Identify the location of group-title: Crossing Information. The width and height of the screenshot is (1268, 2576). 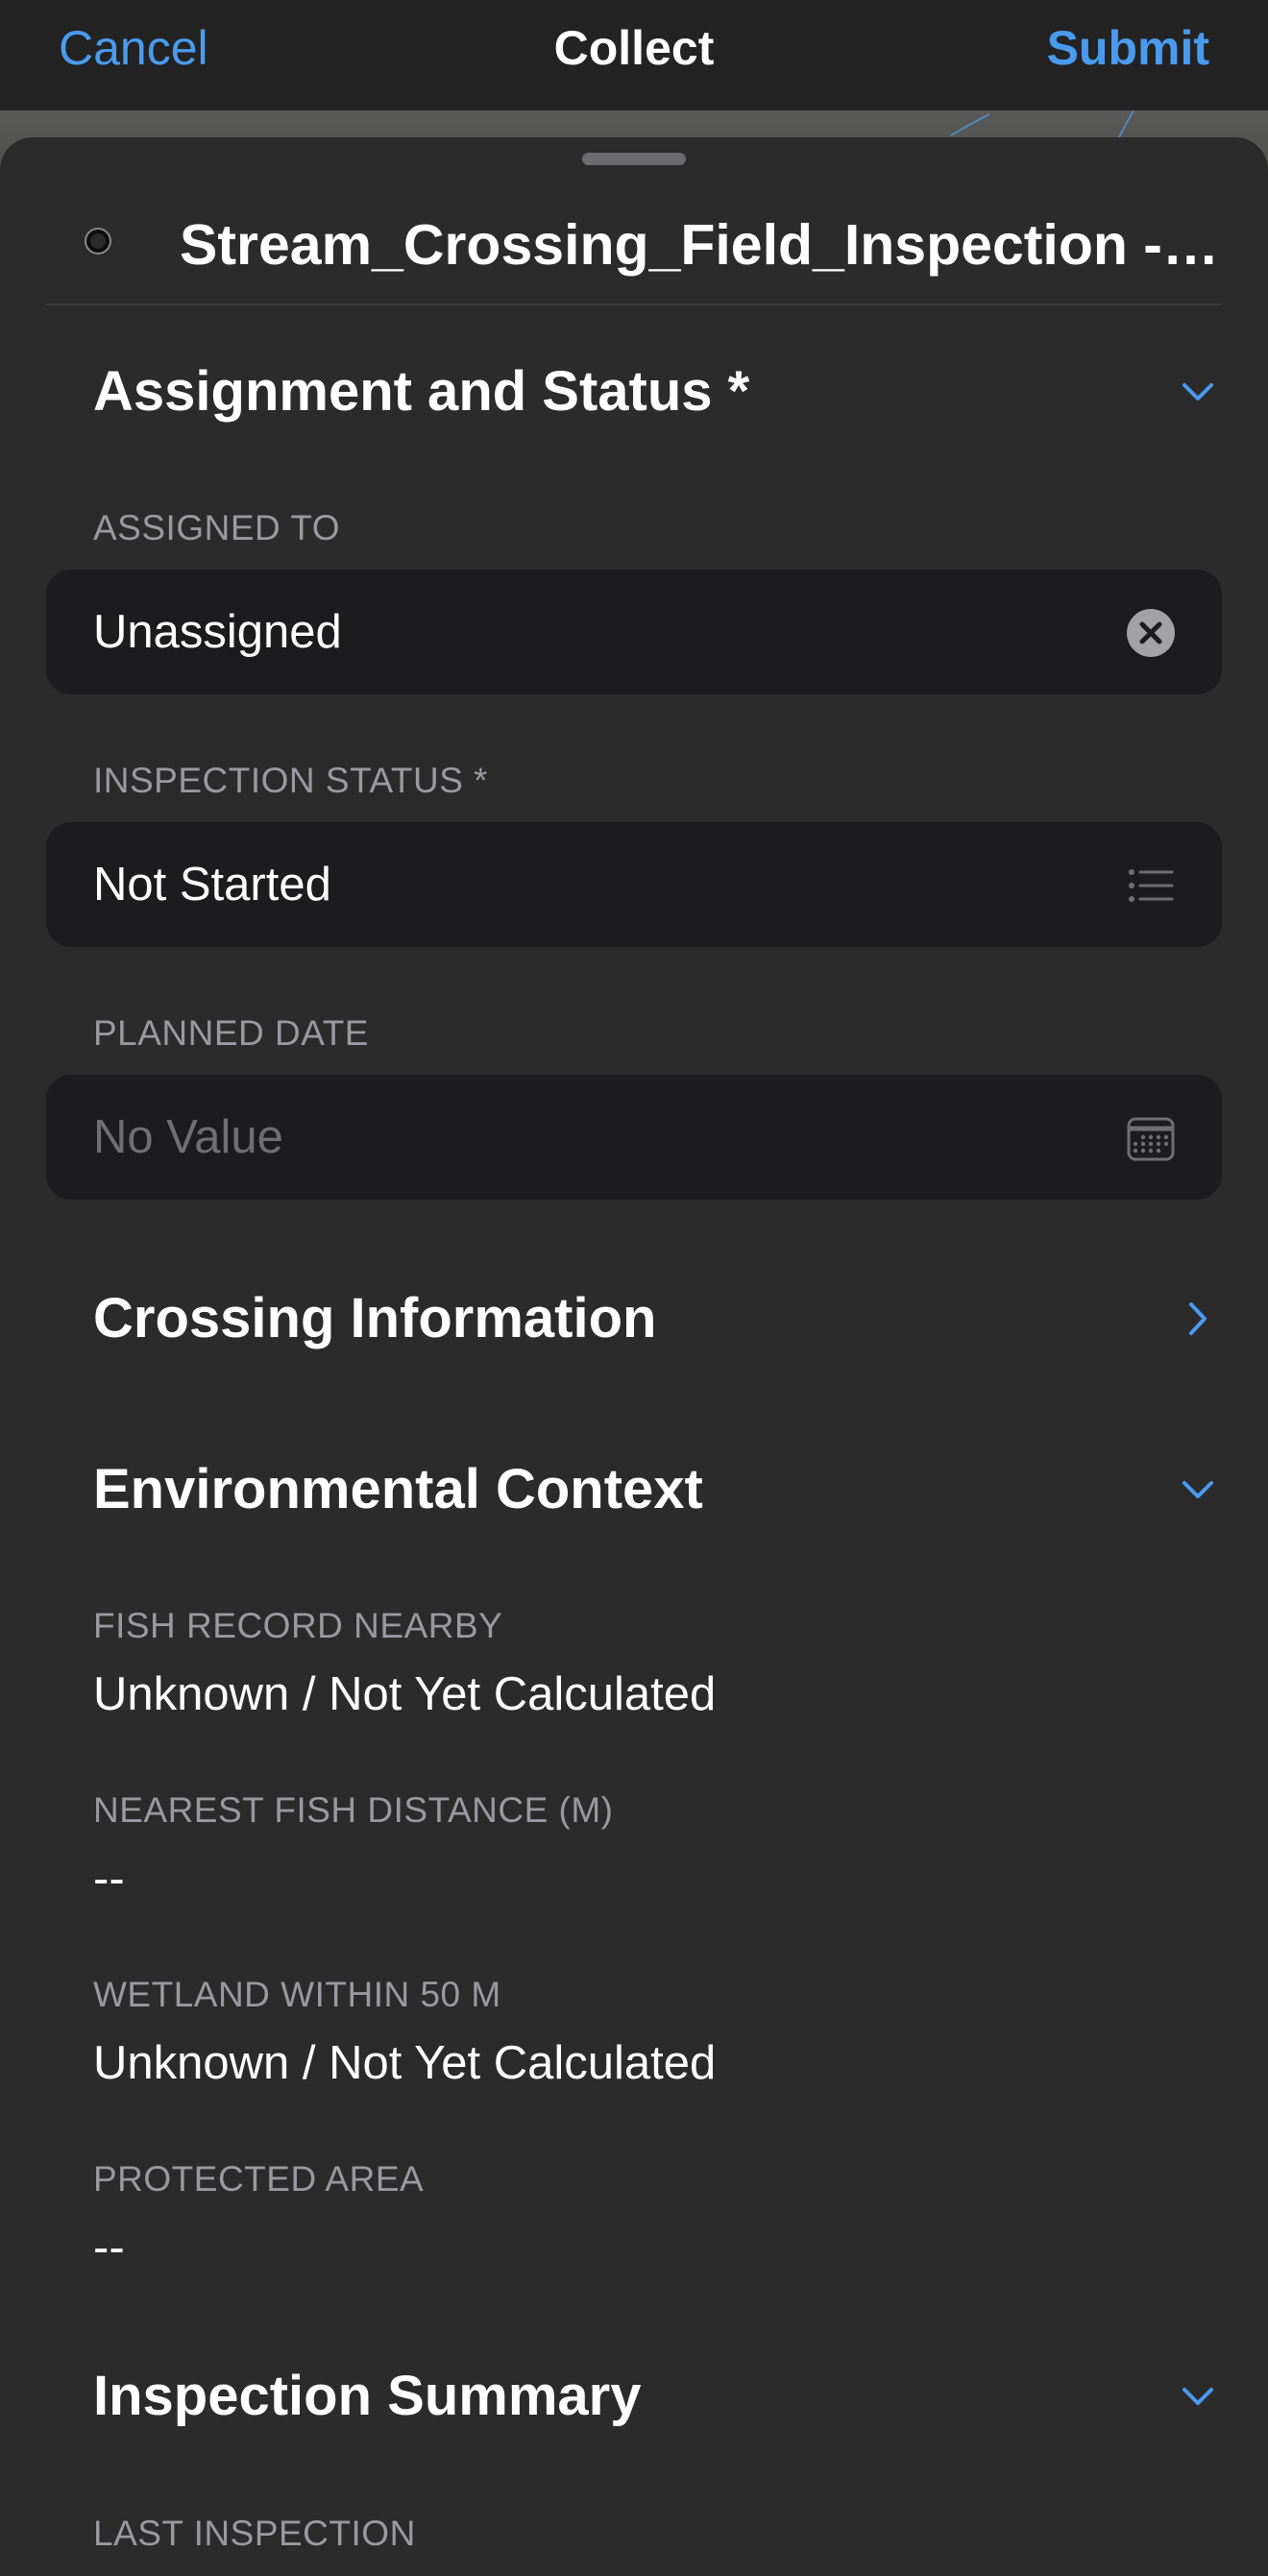
(375, 1318).